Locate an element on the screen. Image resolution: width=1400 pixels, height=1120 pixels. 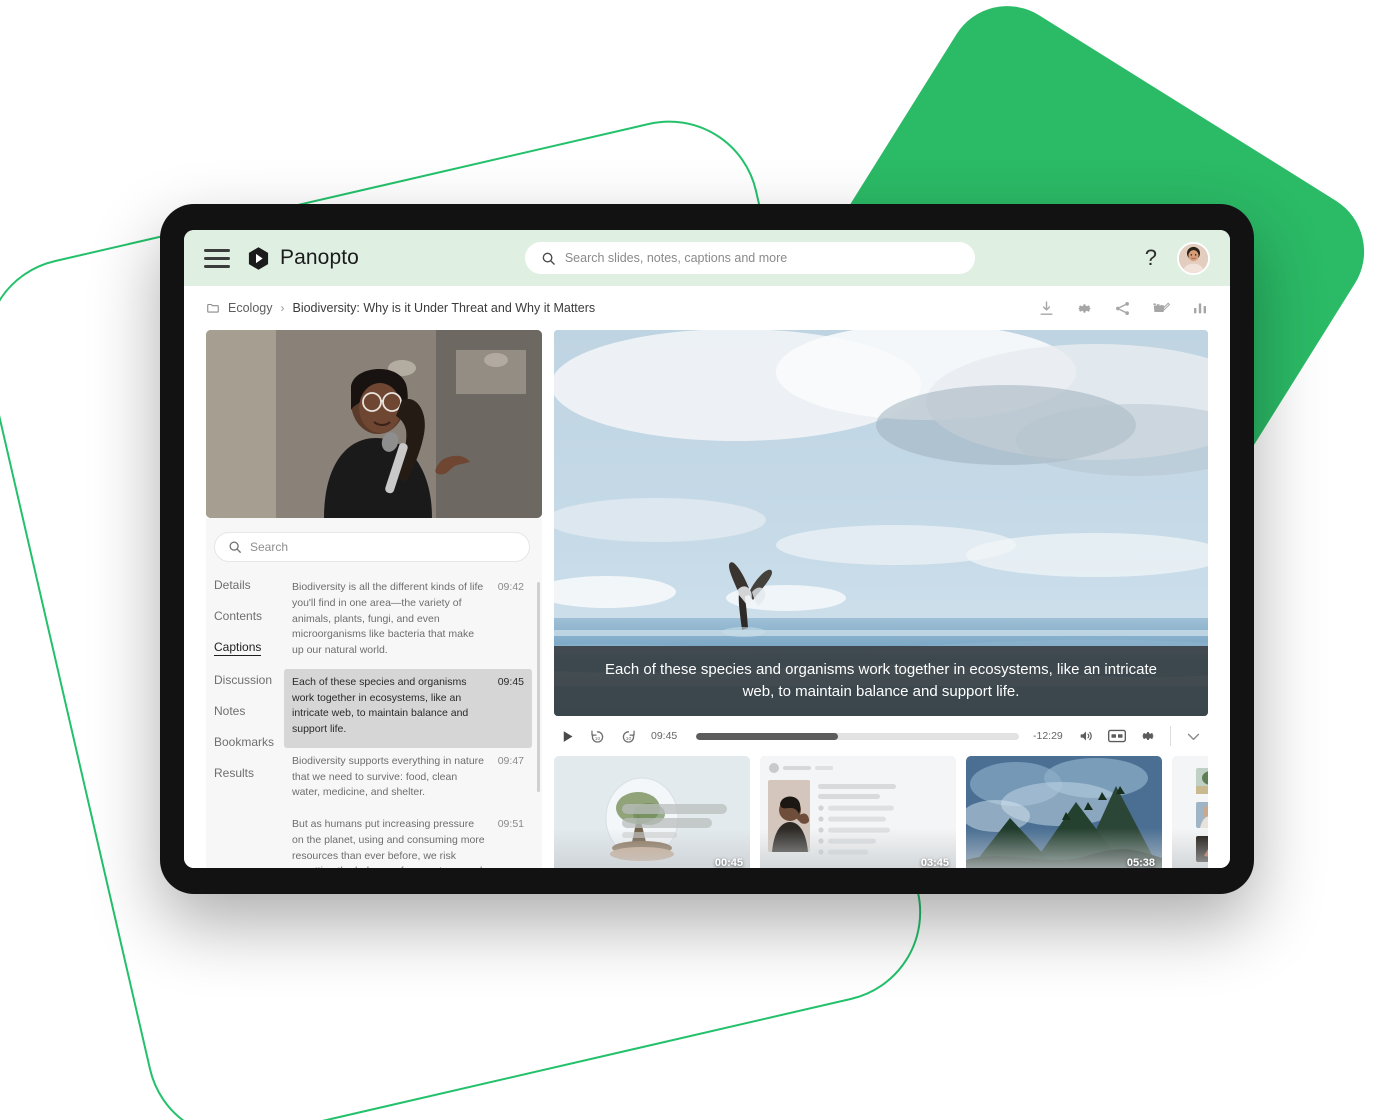
thumbnail-item: 05:38 is located at coordinates (1064, 812).